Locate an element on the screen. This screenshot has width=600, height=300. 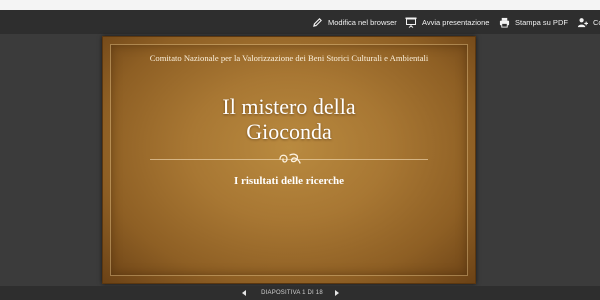
edit-in-browser-button: Modifica nel browser is located at coordinates (354, 22).